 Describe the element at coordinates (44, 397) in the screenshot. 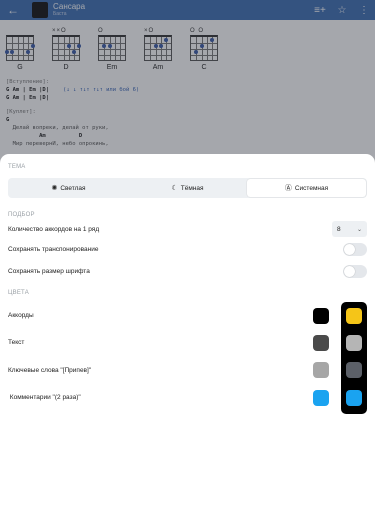

I see `color-label-comments: Комментарии "(2 раза)"` at that location.